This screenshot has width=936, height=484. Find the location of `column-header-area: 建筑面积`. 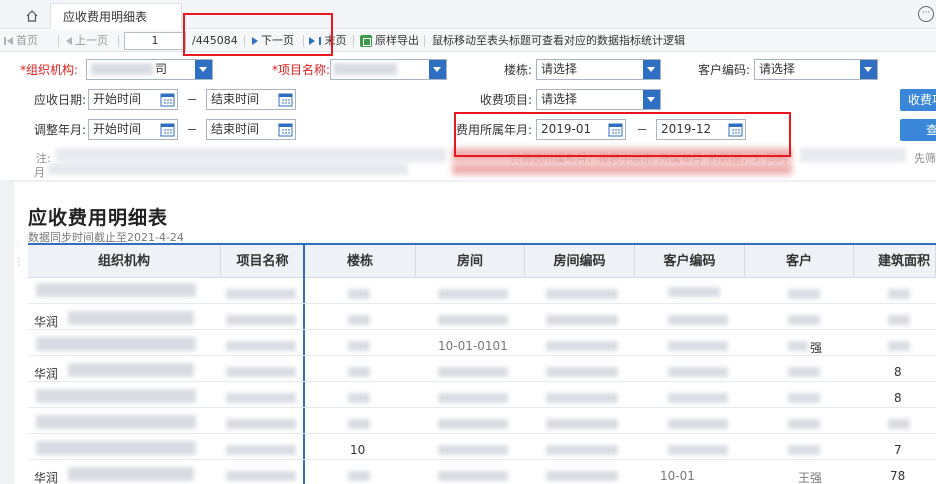

column-header-area: 建筑面积 is located at coordinates (895, 261).